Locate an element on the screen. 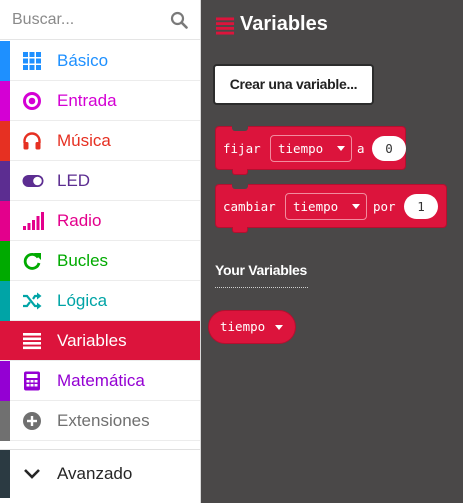 This screenshot has width=463, height=503. advanced-toggle: Avanzado is located at coordinates (100, 473).